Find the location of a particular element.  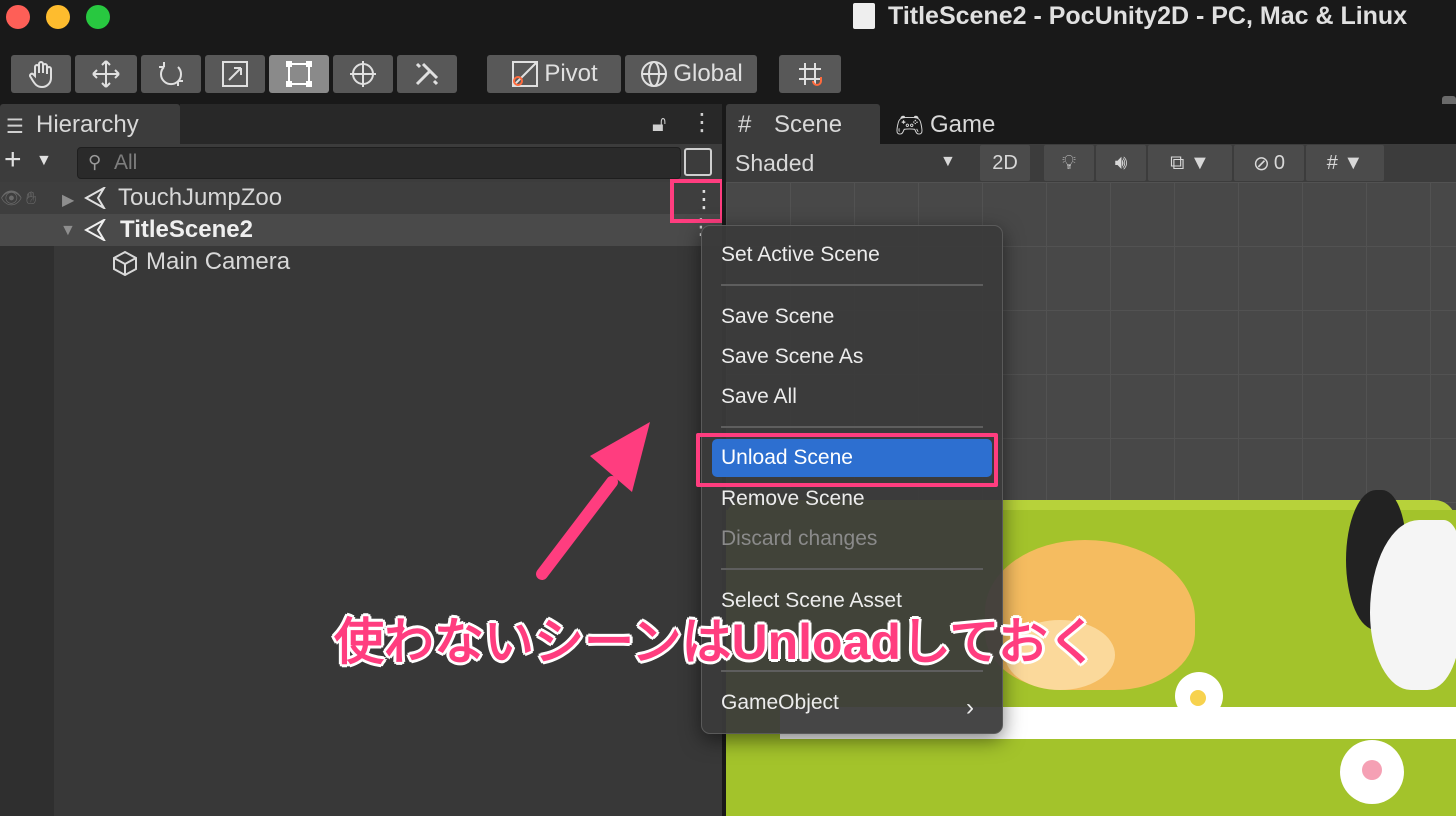

eye-icon: 👁︎ is located at coordinates (11, 198).